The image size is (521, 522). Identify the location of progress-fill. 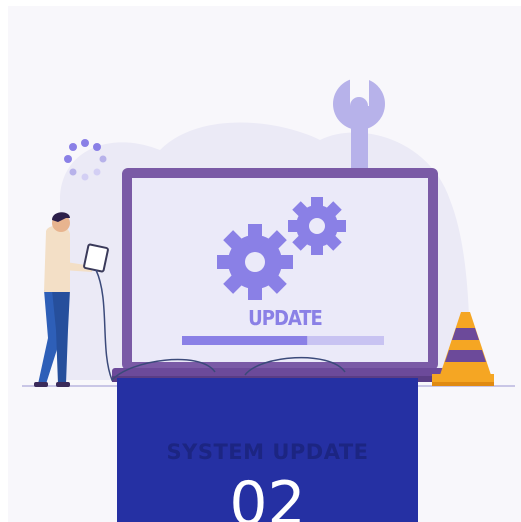
(245, 340).